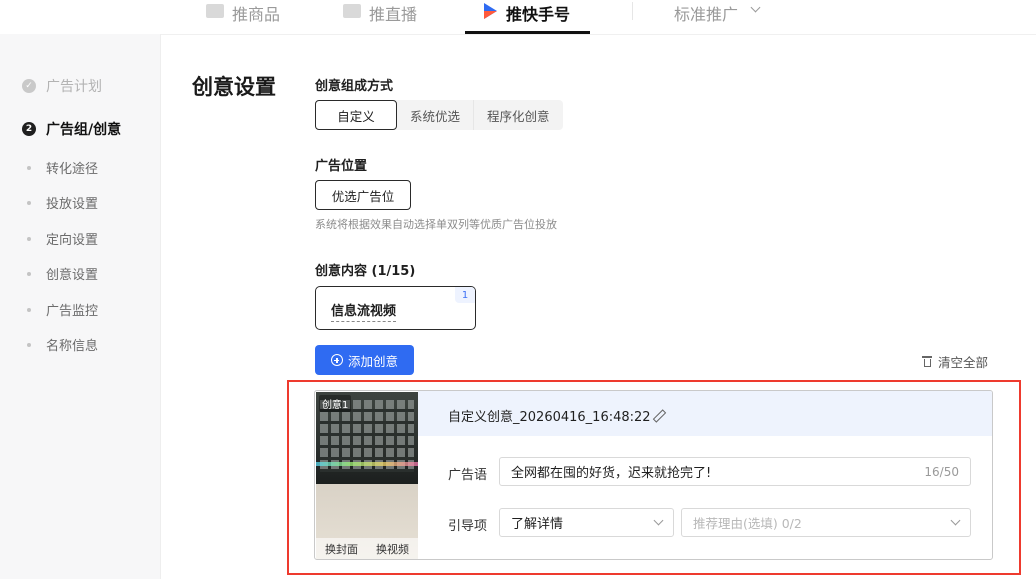 The image size is (1036, 579). I want to click on preferred-placement-button: 优选广告位, so click(363, 195).